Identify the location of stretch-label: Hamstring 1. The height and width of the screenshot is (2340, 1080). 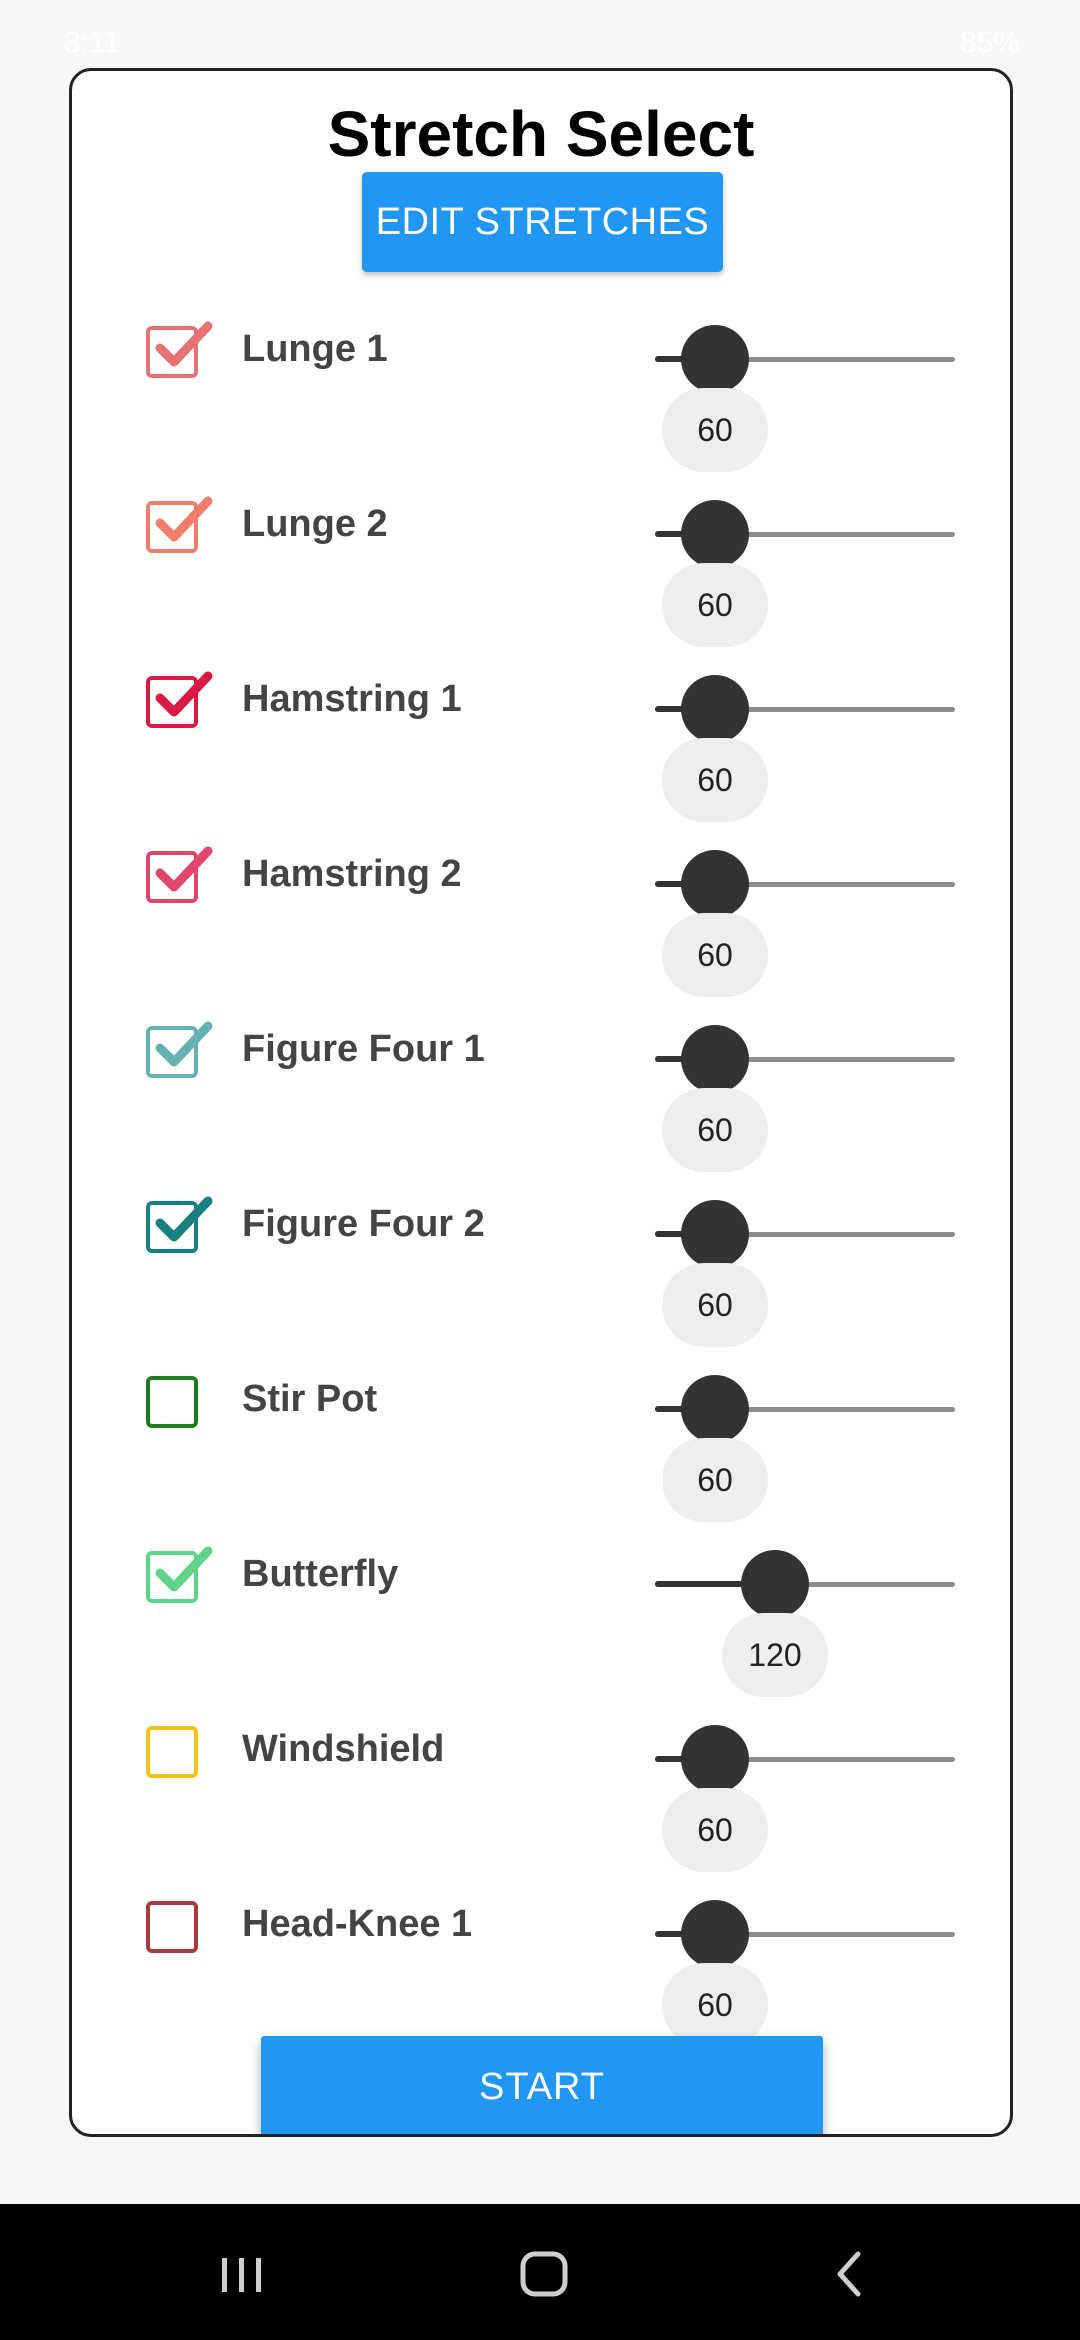
(352, 699).